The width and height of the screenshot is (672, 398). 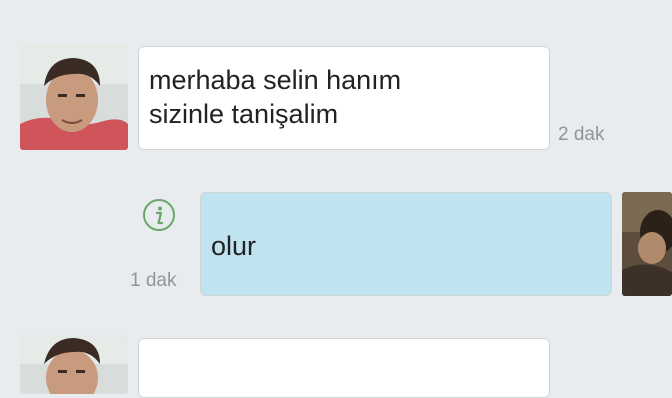 I want to click on message-timestamp: 1 dak, so click(x=153, y=280).